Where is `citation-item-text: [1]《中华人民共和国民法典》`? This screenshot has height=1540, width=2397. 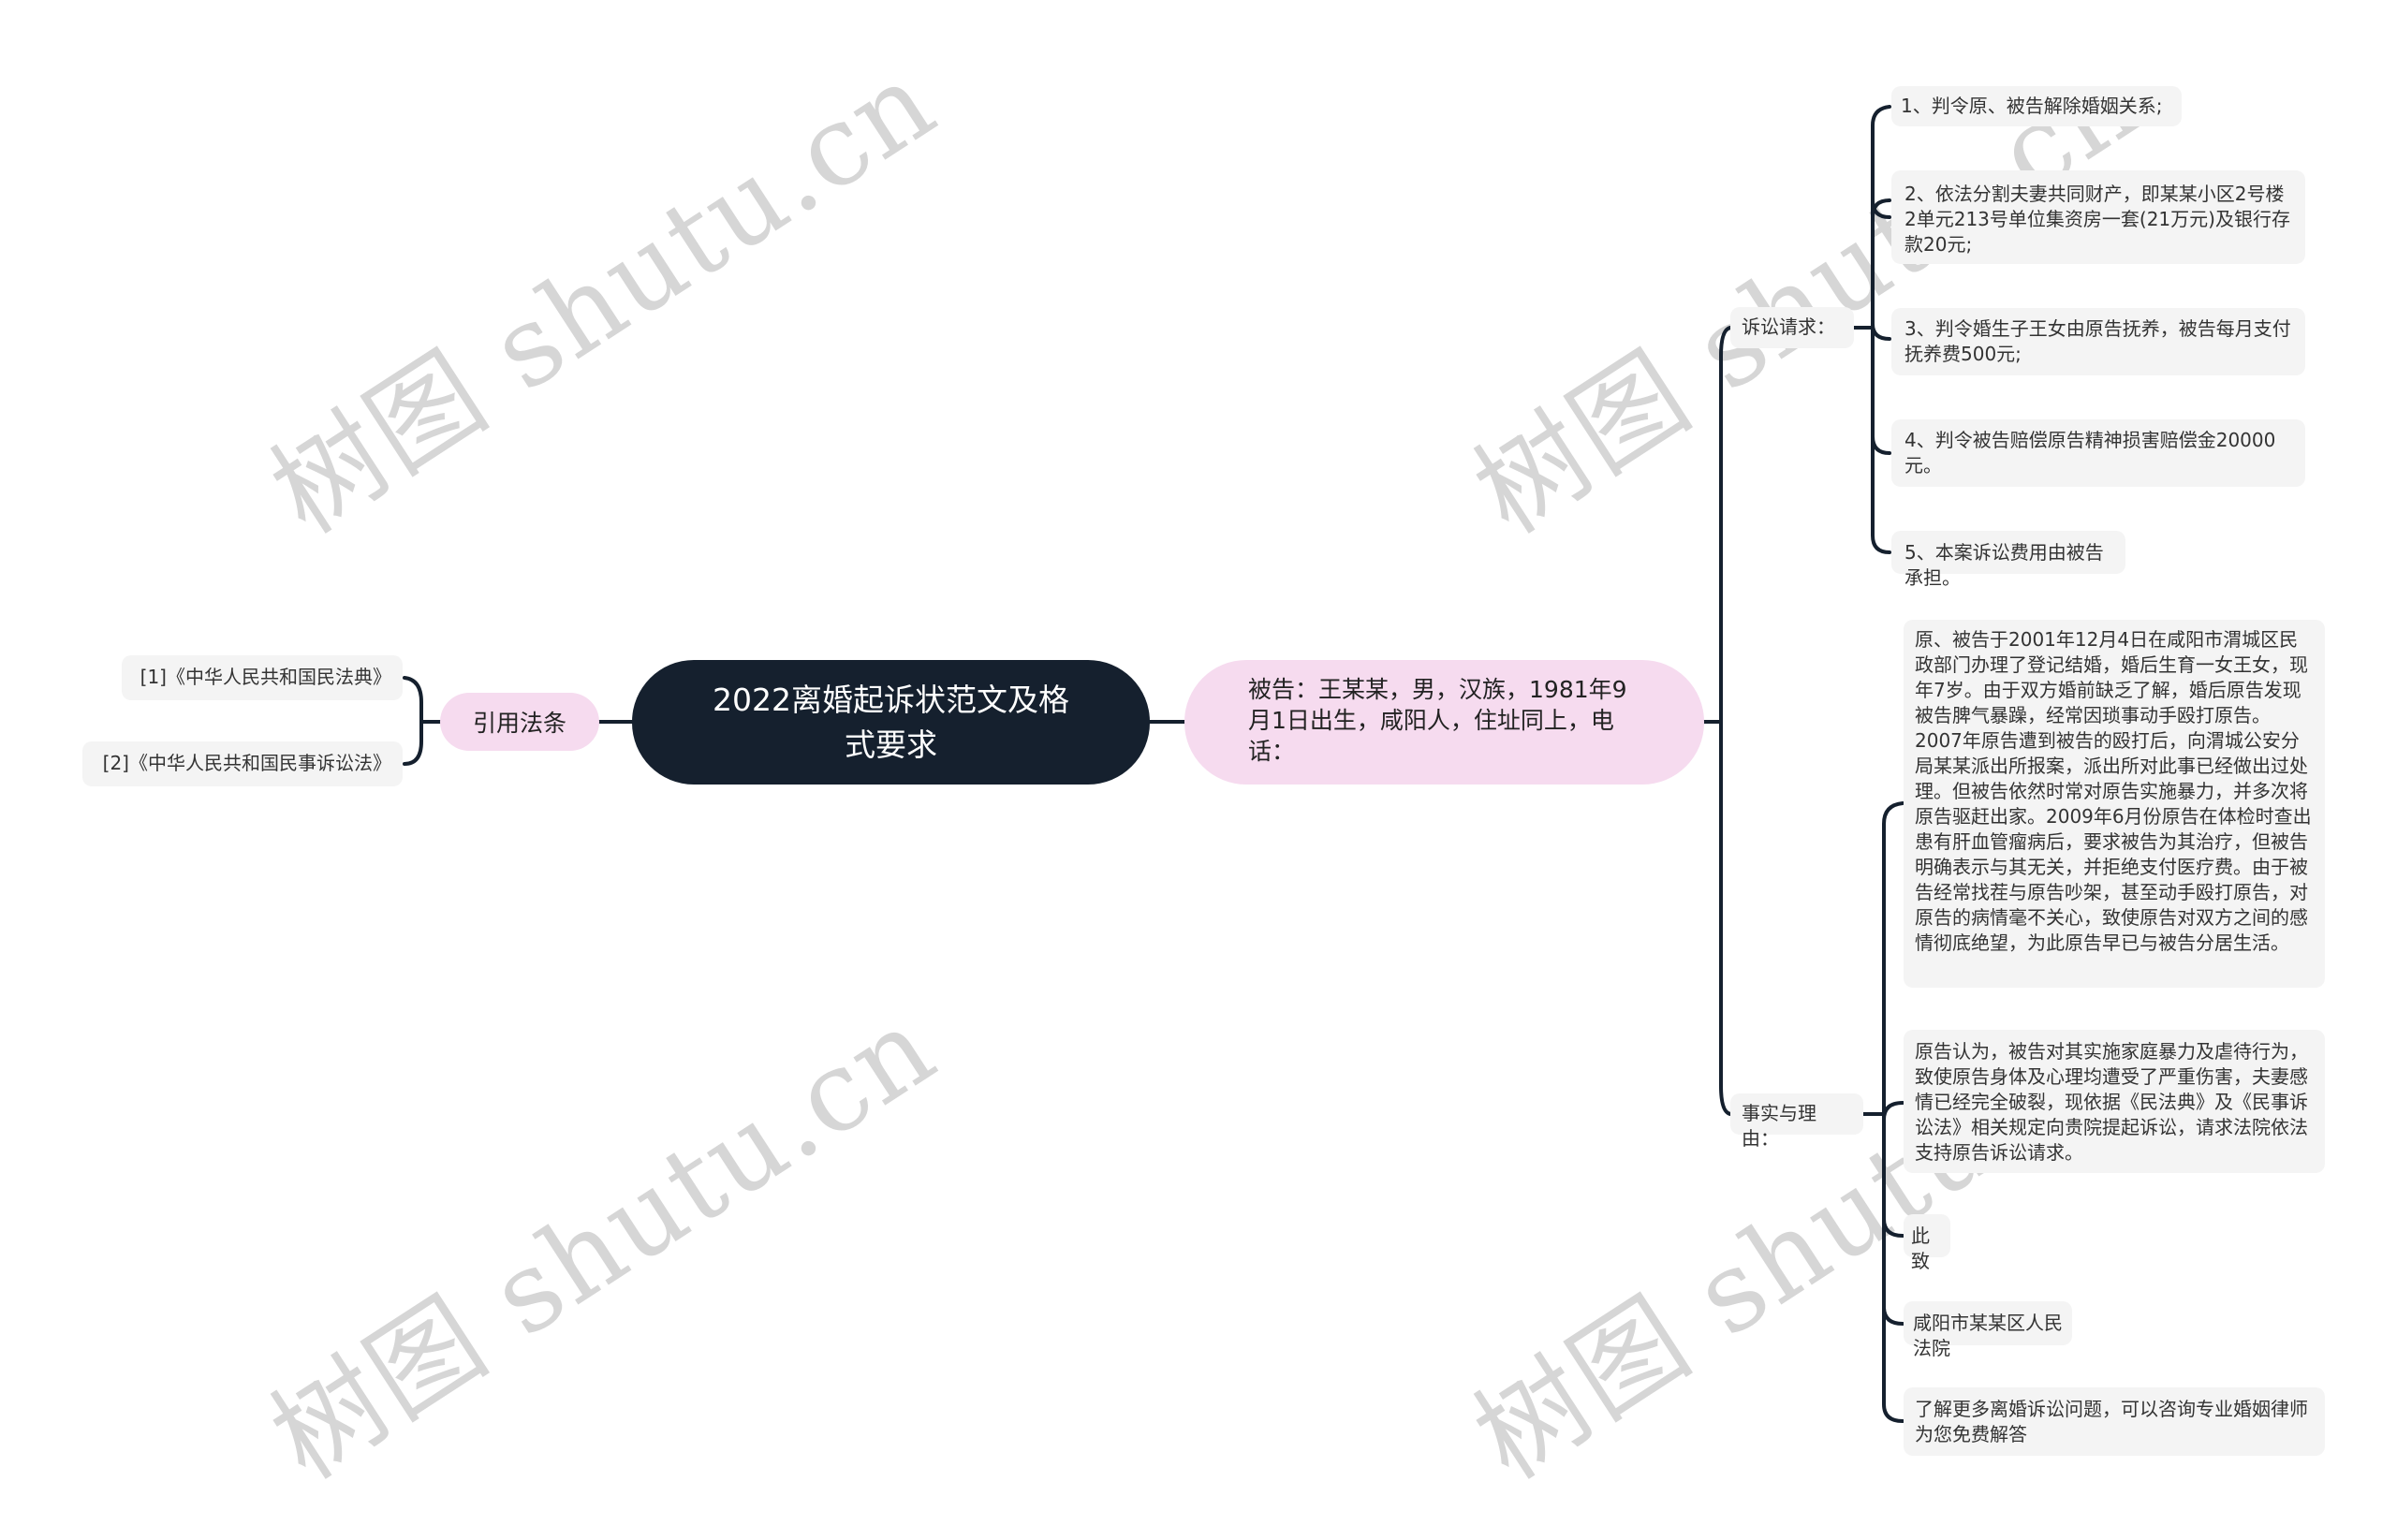 citation-item-text: [1]《中华人民共和国民法典》 is located at coordinates (265, 677).